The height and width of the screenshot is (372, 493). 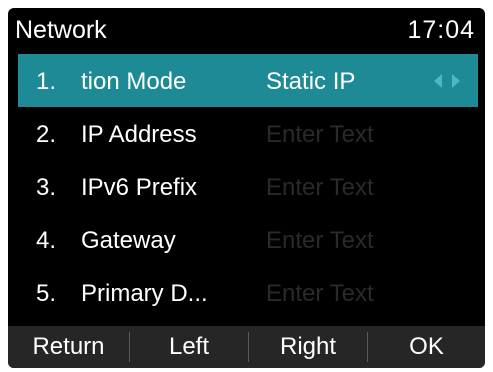 I want to click on list-item-gateway: 4. Gateway Enter Text, so click(x=246, y=239).